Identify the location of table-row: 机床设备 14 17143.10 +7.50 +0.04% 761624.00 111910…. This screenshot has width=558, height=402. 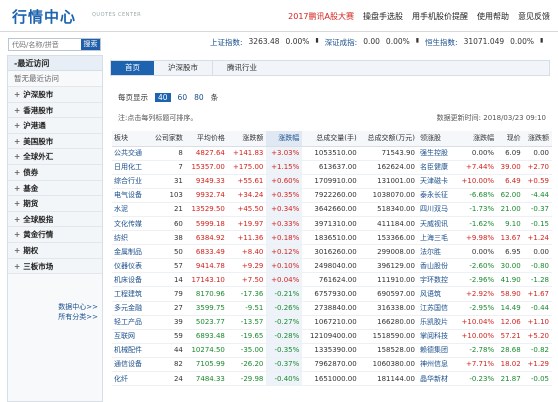
(332, 280).